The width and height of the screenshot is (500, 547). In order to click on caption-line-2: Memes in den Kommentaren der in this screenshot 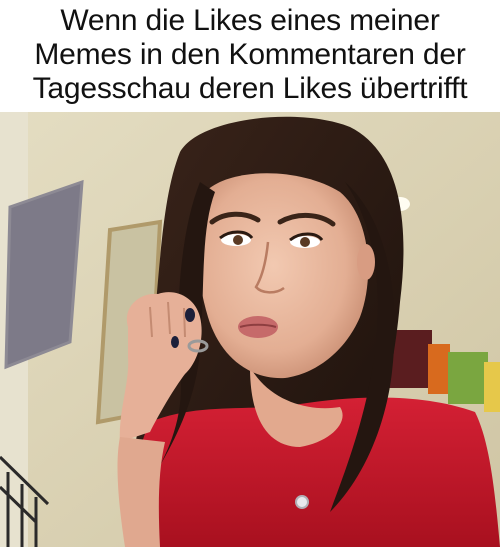, I will do `click(250, 54)`.